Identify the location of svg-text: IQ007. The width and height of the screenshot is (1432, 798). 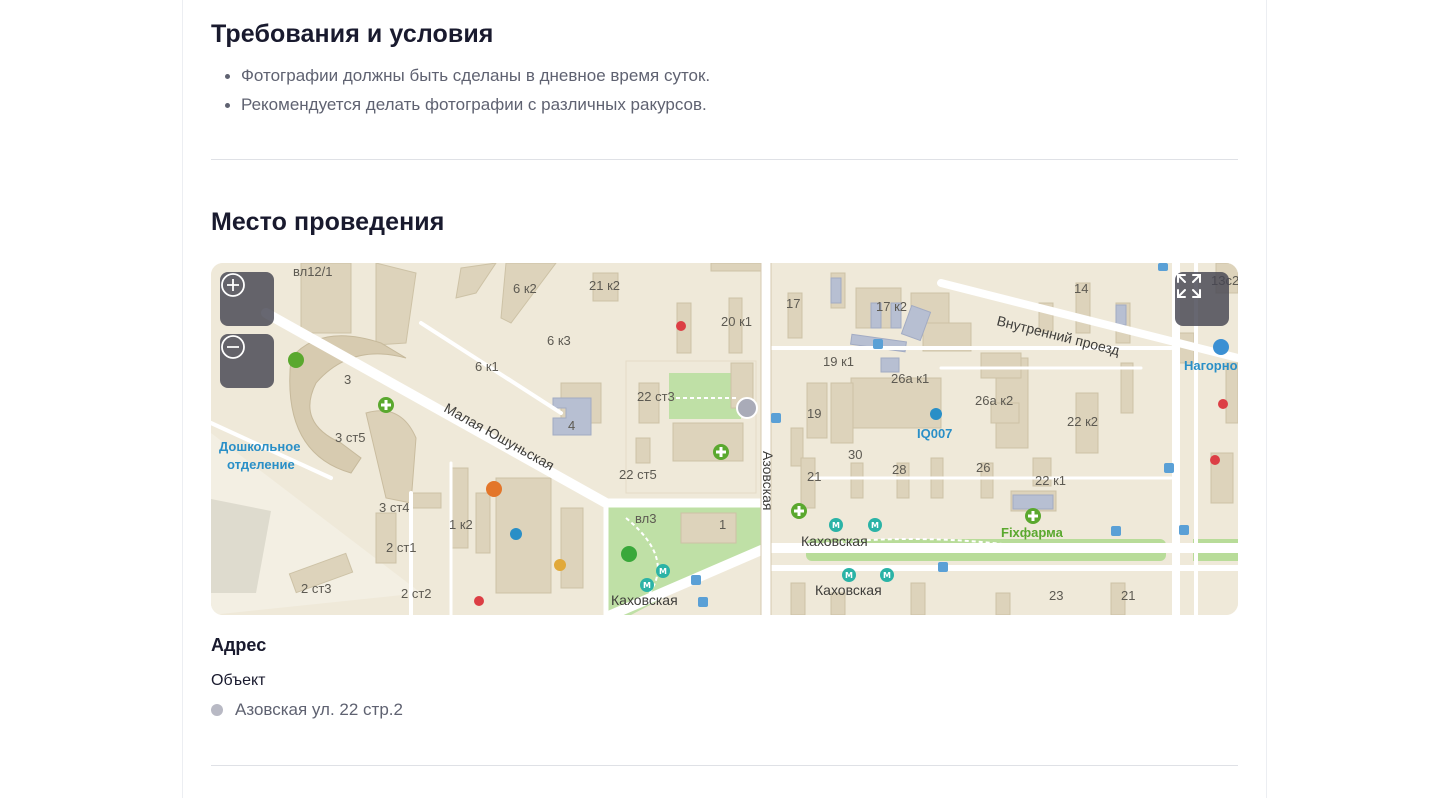
(934, 433).